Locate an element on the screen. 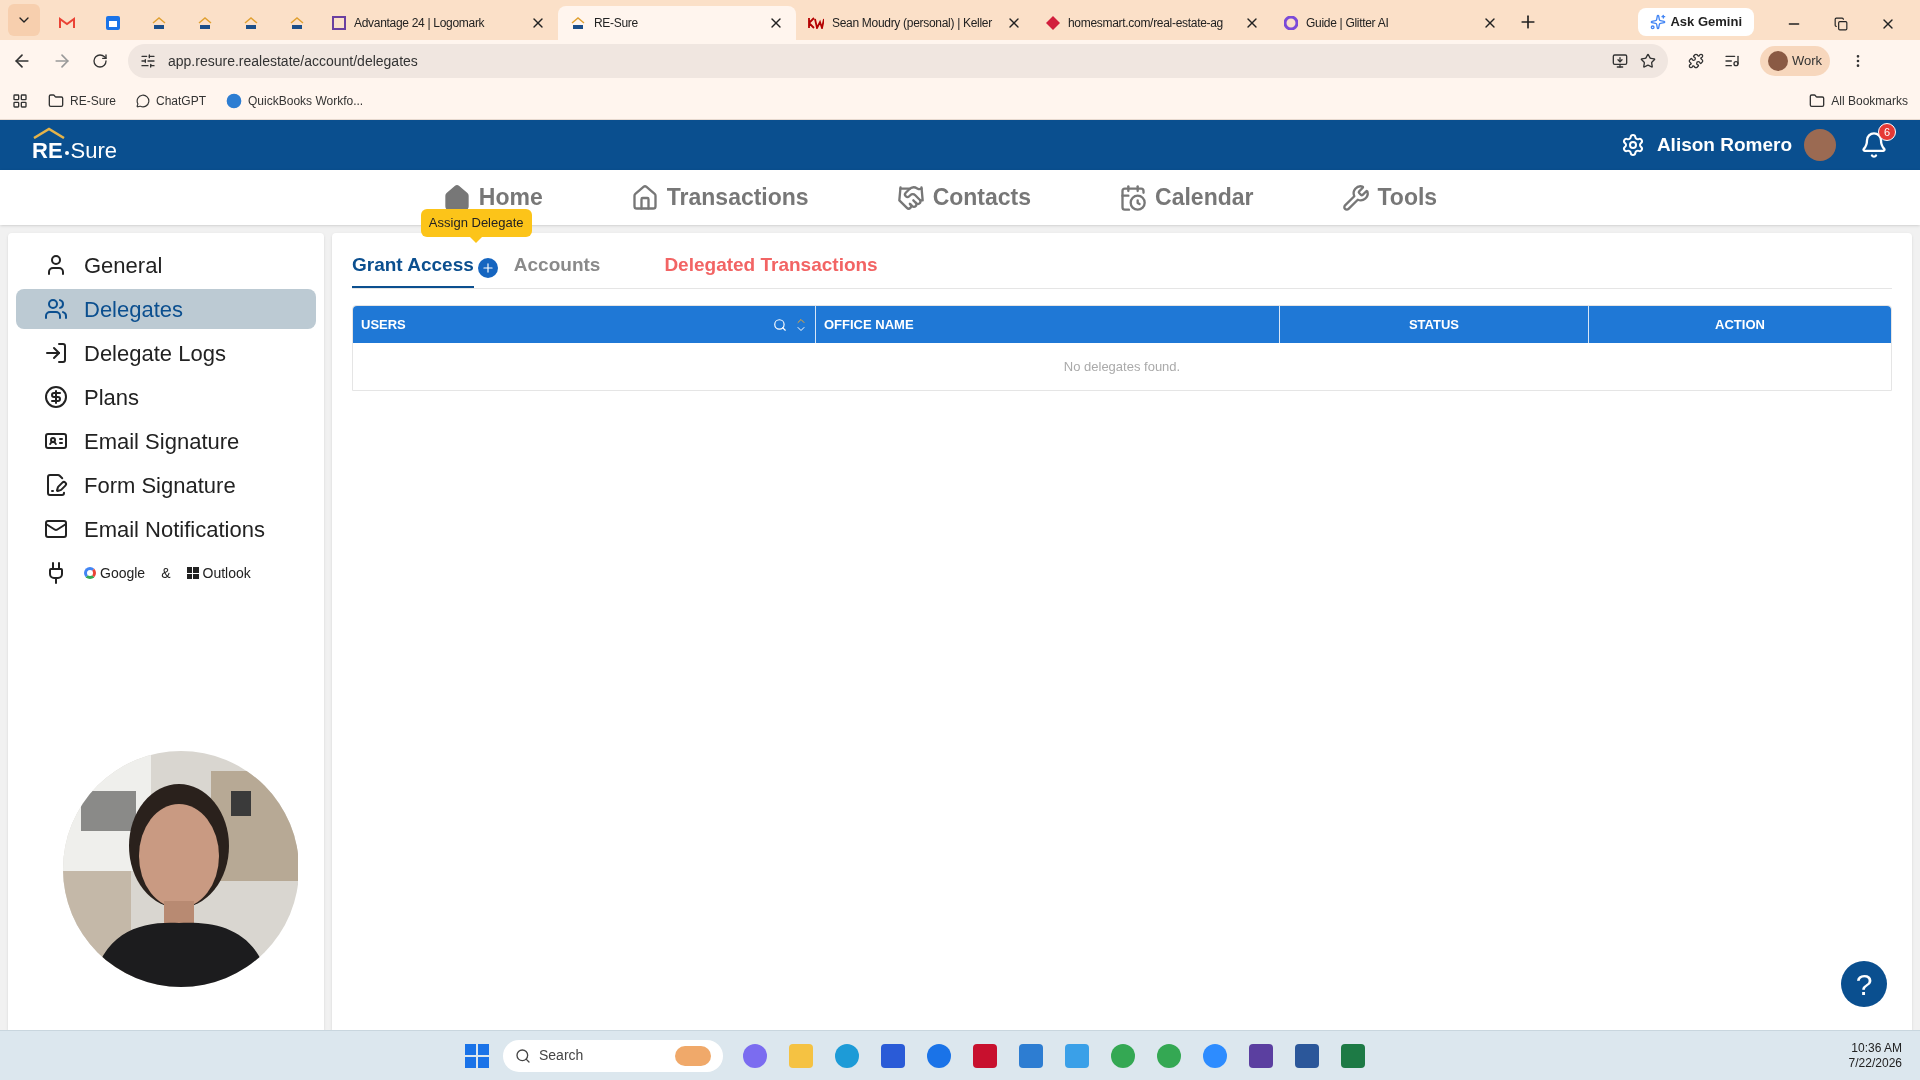 The width and height of the screenshot is (1920, 1080). all-bookmarks: All Bookmarks is located at coordinates (1858, 100).